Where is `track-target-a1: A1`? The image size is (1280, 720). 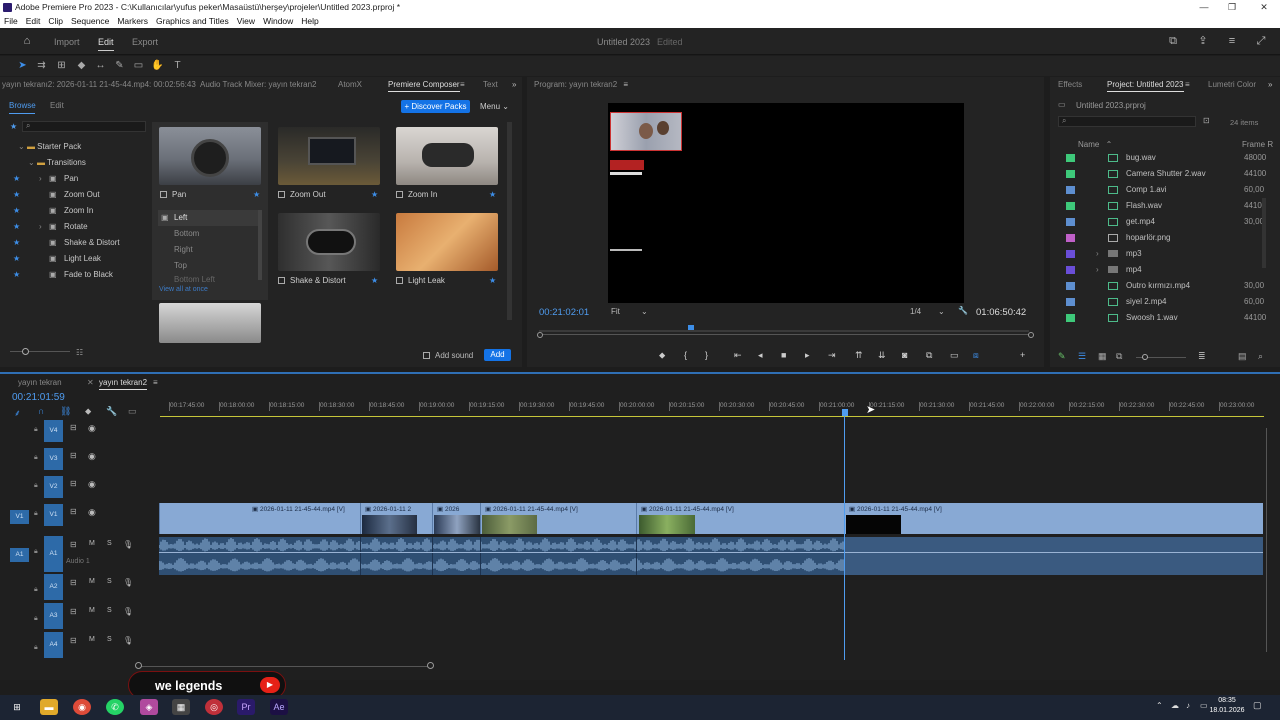
track-target-a1: A1 is located at coordinates (53, 554).